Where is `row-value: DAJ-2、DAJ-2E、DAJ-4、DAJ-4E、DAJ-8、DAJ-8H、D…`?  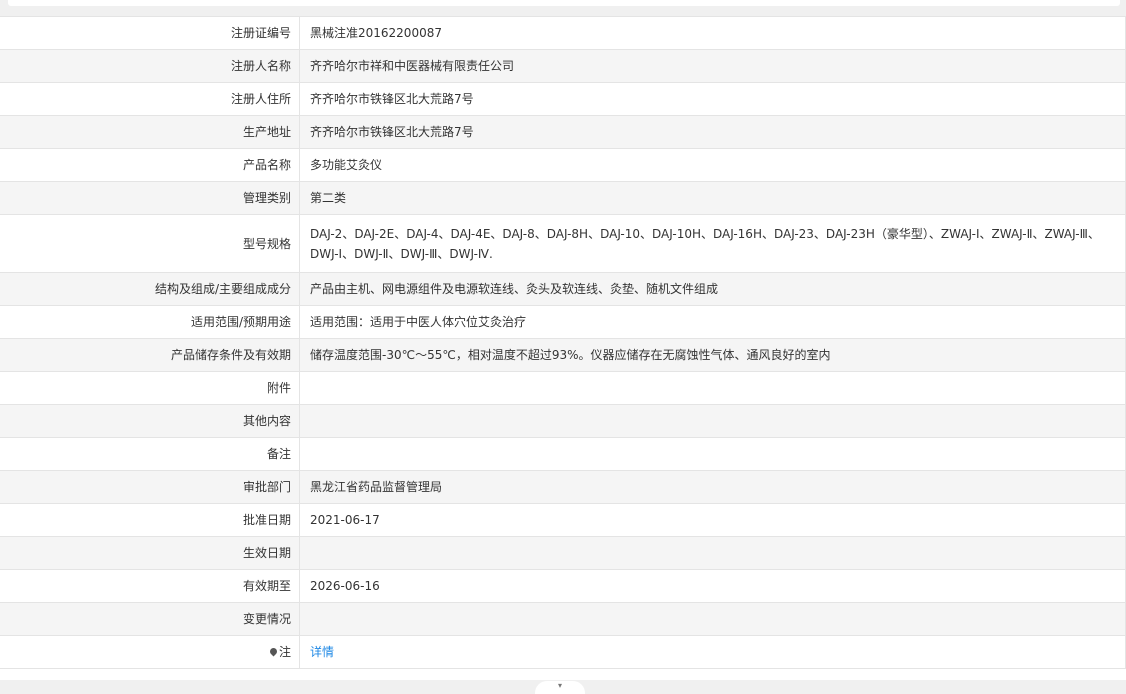 row-value: DAJ-2、DAJ-2E、DAJ-4、DAJ-4E、DAJ-8、DAJ-8H、D… is located at coordinates (712, 243).